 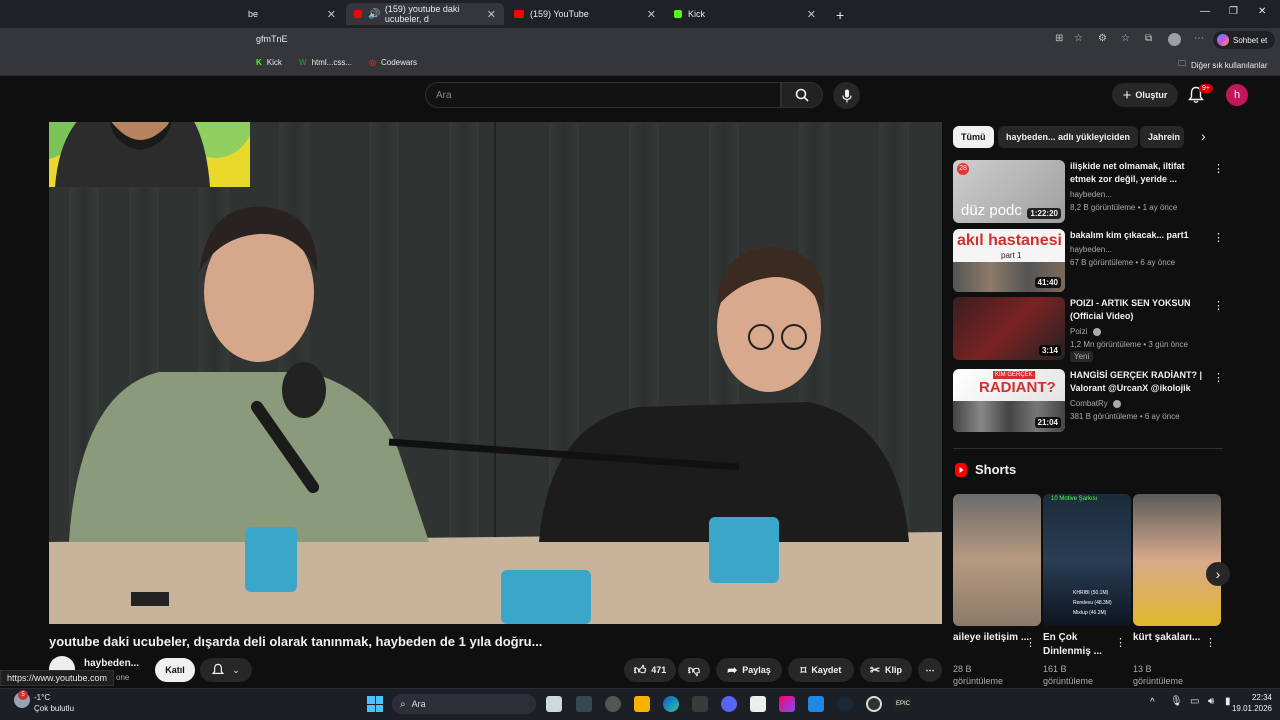 I want to click on join-button: Katıl, so click(x=175, y=670).